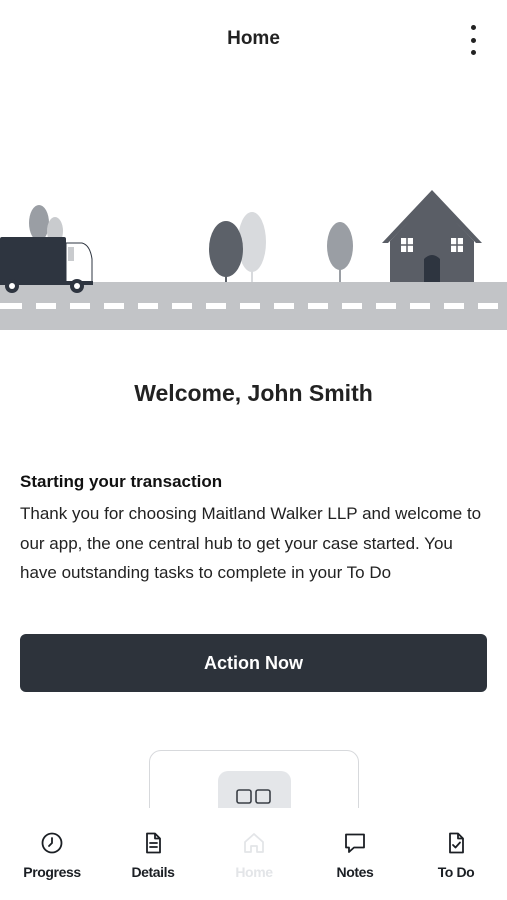 The height and width of the screenshot is (900, 507). I want to click on nav-label-notes: Notes, so click(355, 872).